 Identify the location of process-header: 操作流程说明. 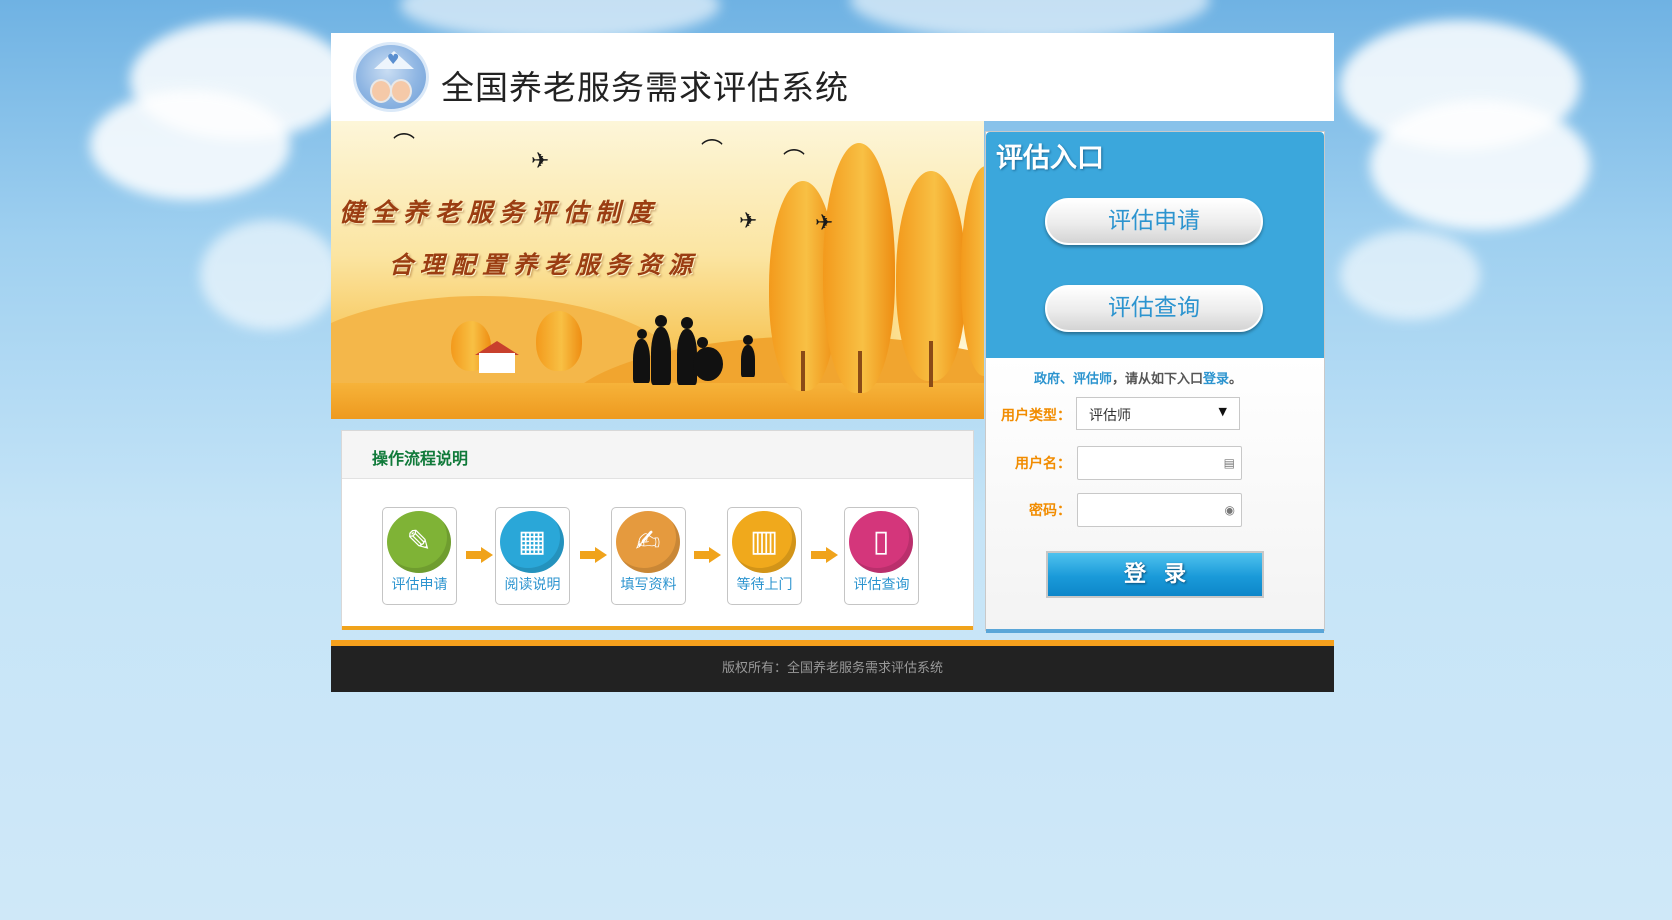
(657, 455).